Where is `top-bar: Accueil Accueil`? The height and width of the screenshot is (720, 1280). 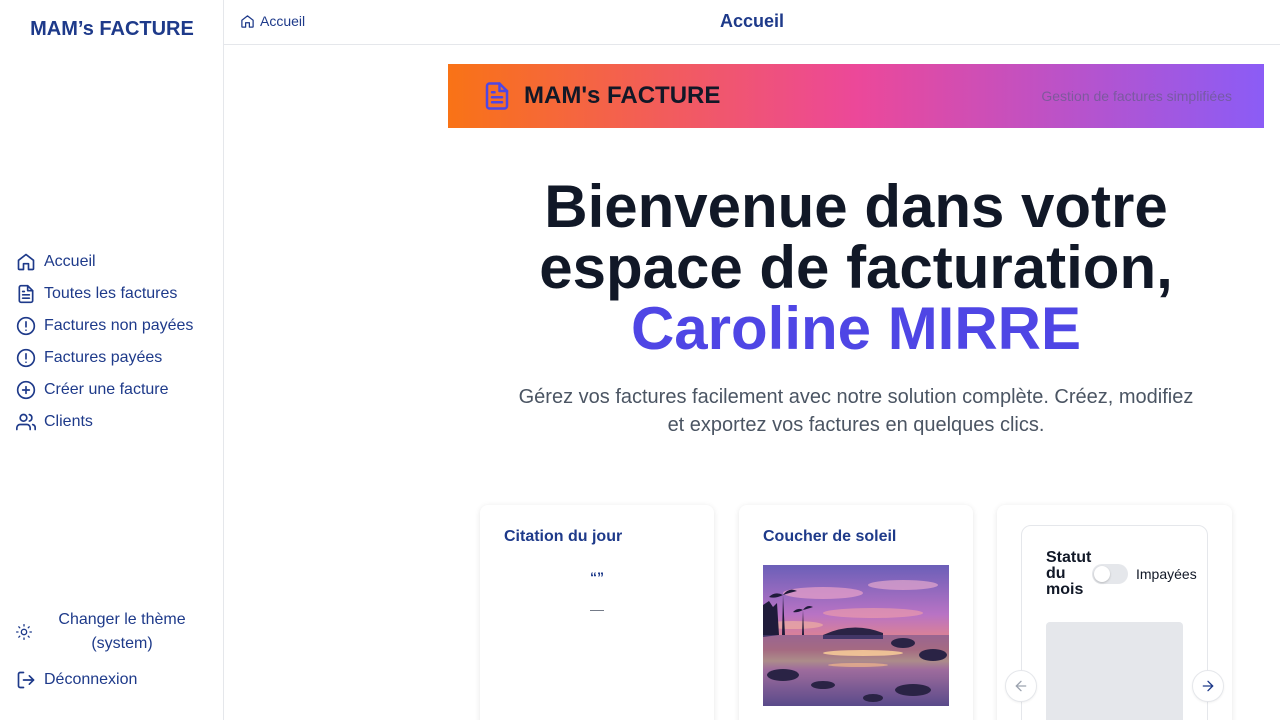 top-bar: Accueil Accueil is located at coordinates (752, 22).